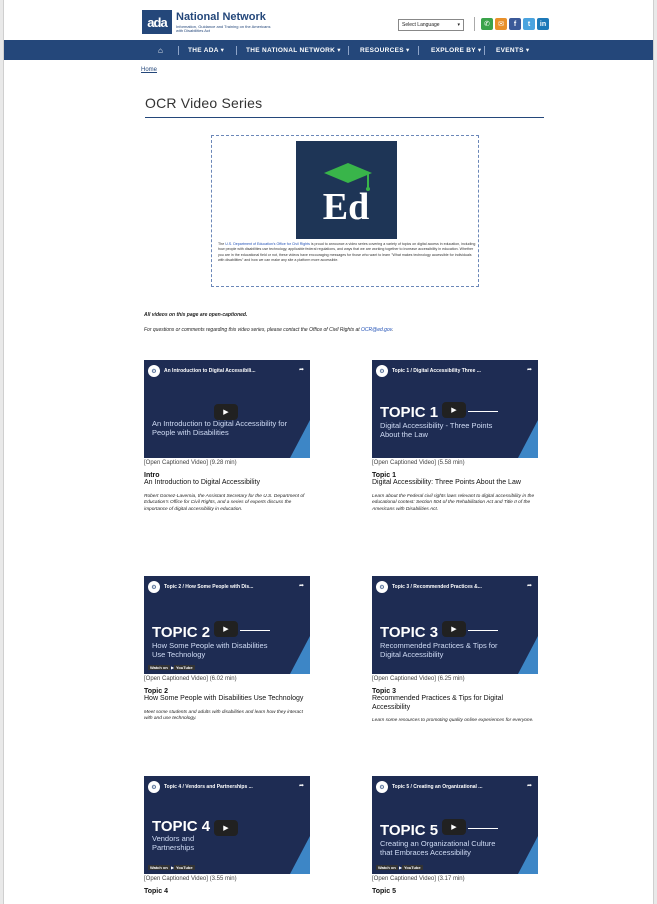 The width and height of the screenshot is (657, 904). What do you see at coordinates (458, 25) in the screenshot?
I see `chevron-down-icon: ▾` at bounding box center [458, 25].